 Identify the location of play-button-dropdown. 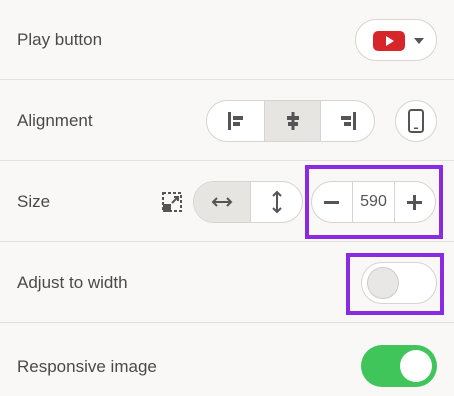
(396, 40).